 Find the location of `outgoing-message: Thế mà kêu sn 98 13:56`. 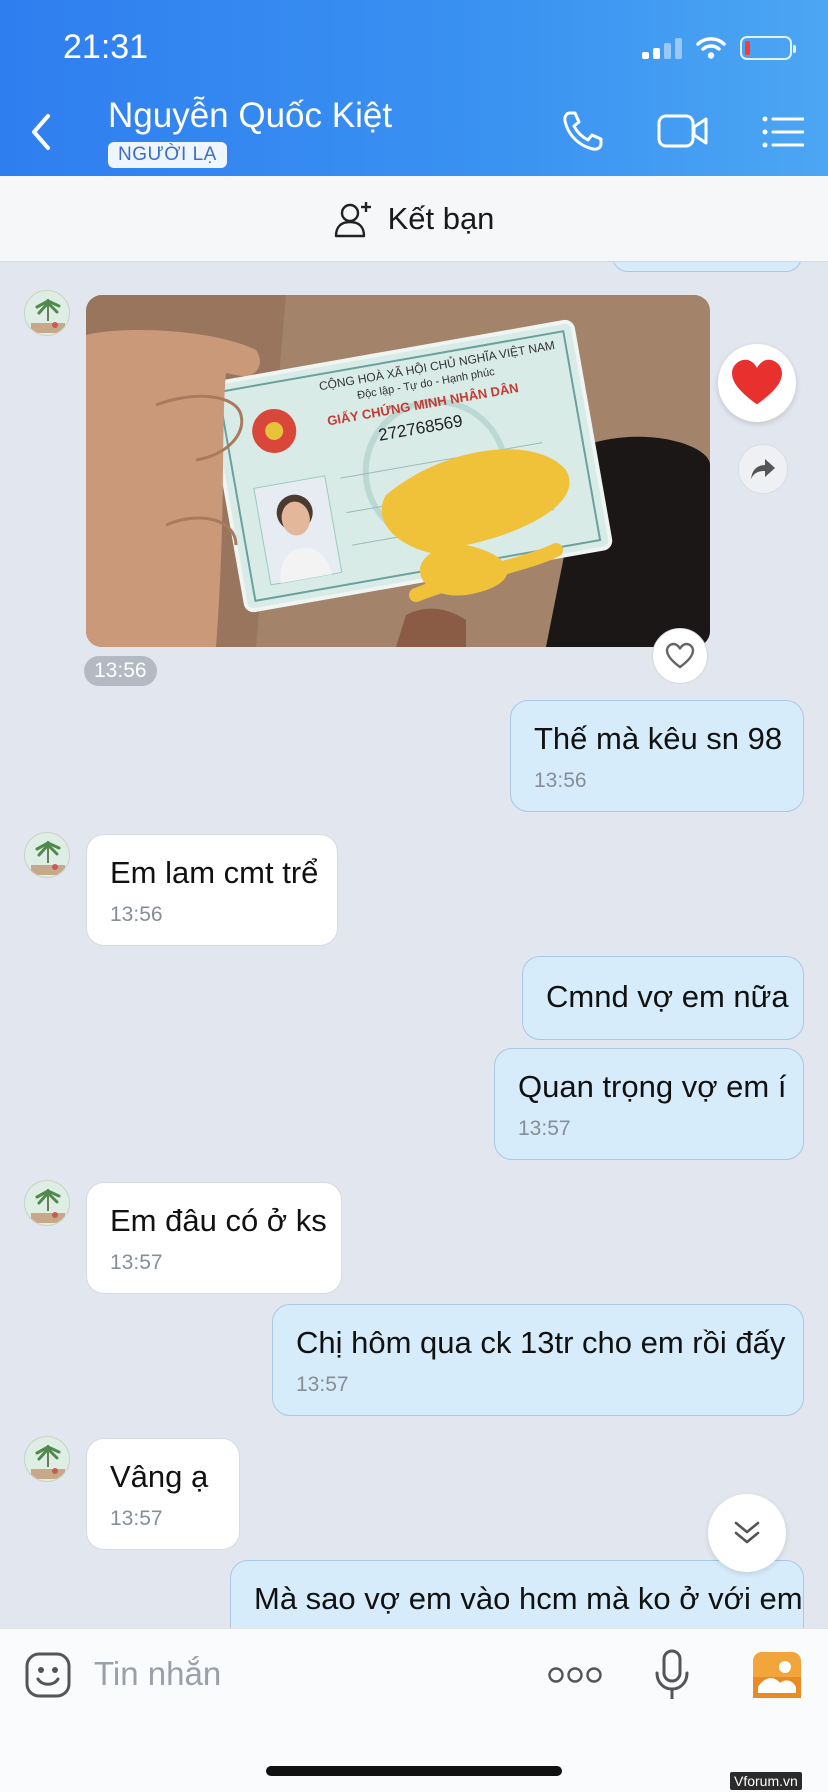

outgoing-message: Thế mà kêu sn 98 13:56 is located at coordinates (657, 756).